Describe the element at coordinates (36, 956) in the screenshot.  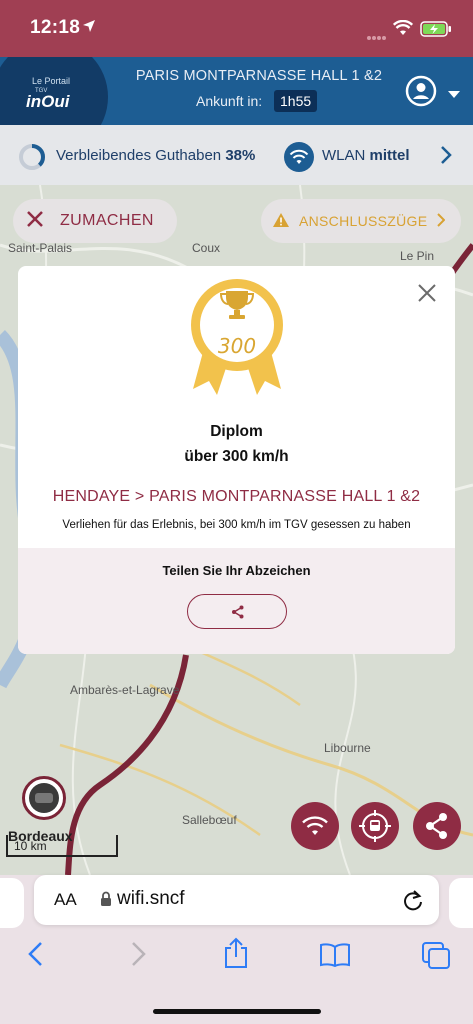
I see `back-icon` at that location.